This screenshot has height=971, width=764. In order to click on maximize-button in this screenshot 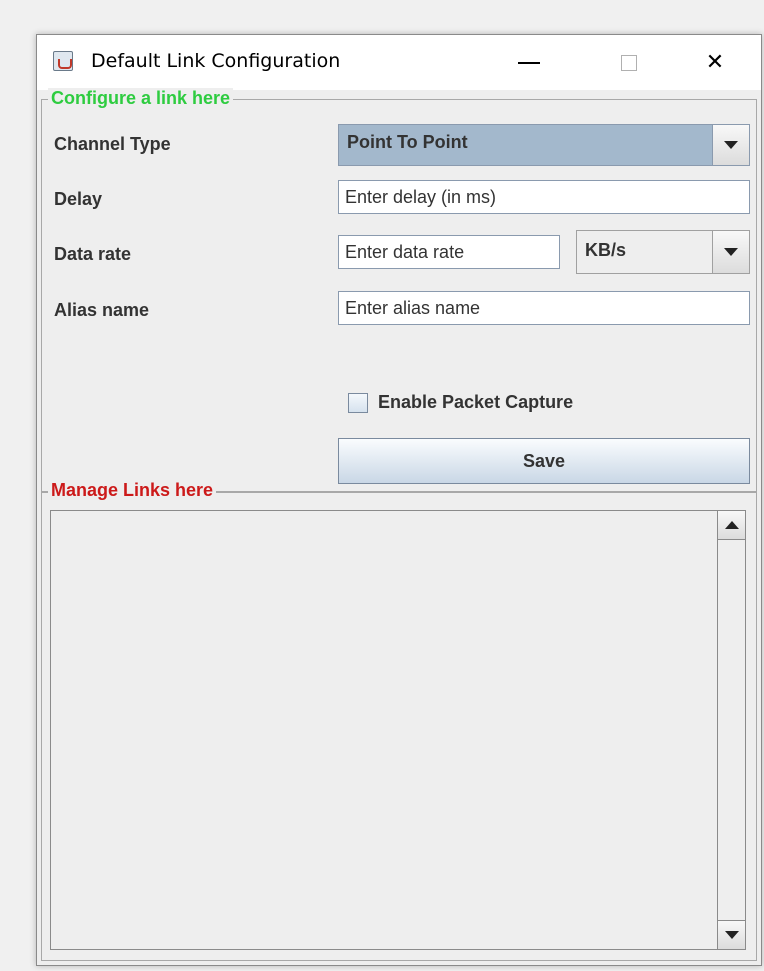, I will do `click(629, 62)`.